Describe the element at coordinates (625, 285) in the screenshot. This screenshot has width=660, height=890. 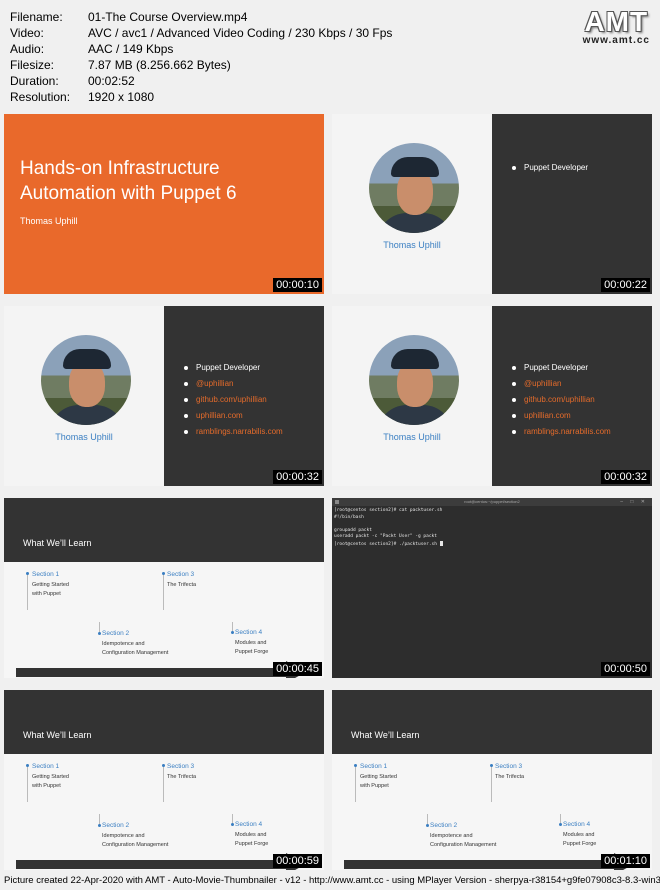
I see `timestamp: 00:00:22` at that location.